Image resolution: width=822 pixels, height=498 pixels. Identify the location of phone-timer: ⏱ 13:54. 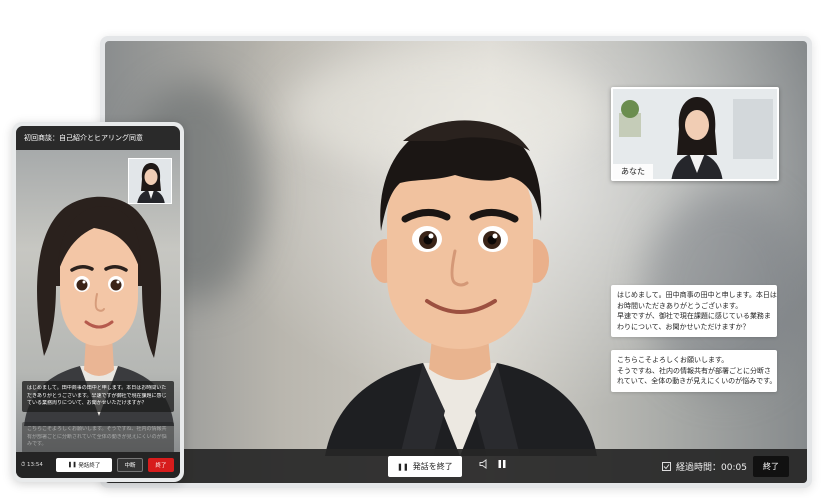
(36, 465).